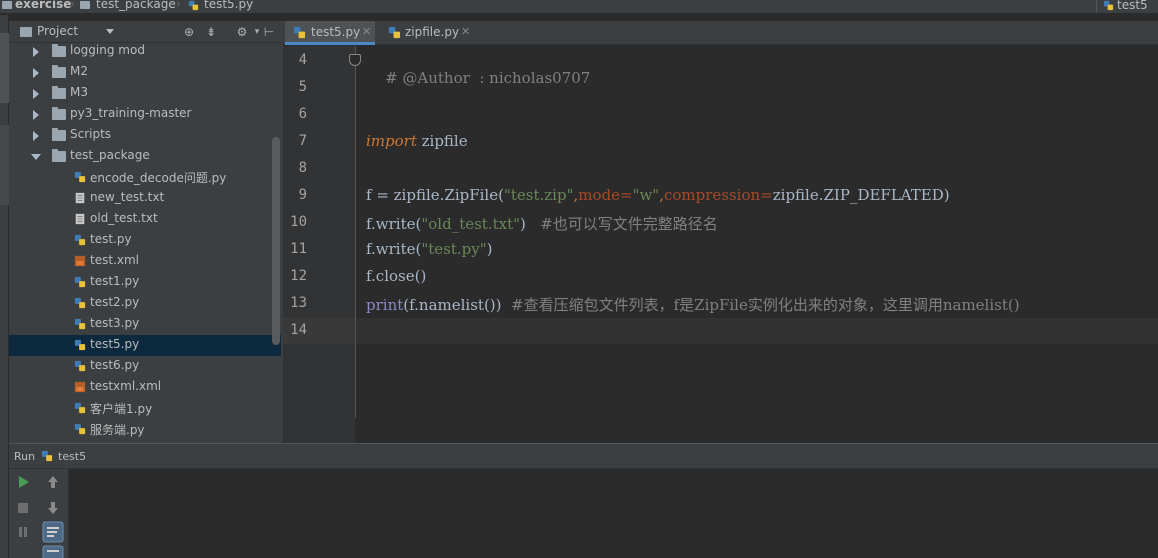  Describe the element at coordinates (26, 32) in the screenshot. I see `project-icon` at that location.